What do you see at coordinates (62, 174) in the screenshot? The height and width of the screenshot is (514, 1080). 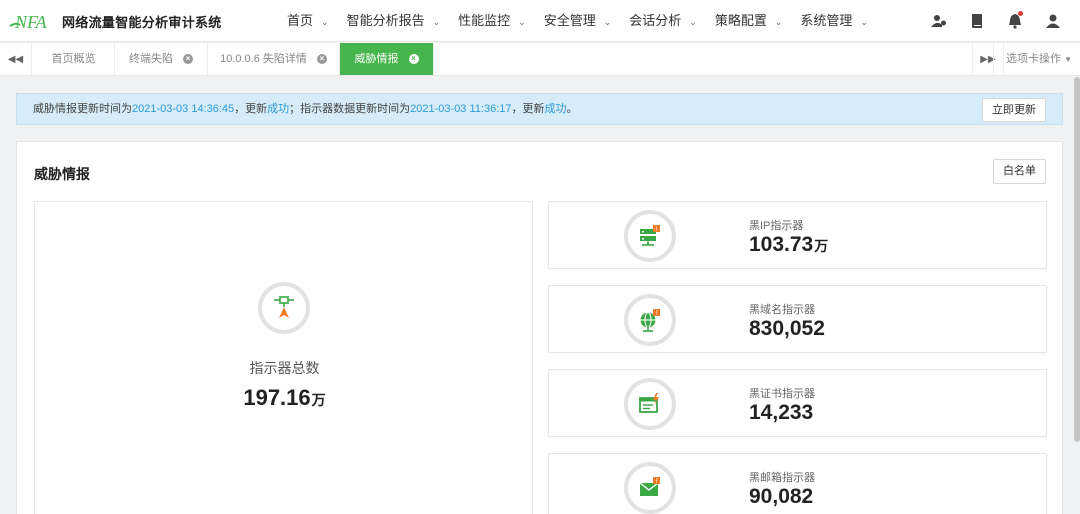 I see `panel-title: 威胁情报` at bounding box center [62, 174].